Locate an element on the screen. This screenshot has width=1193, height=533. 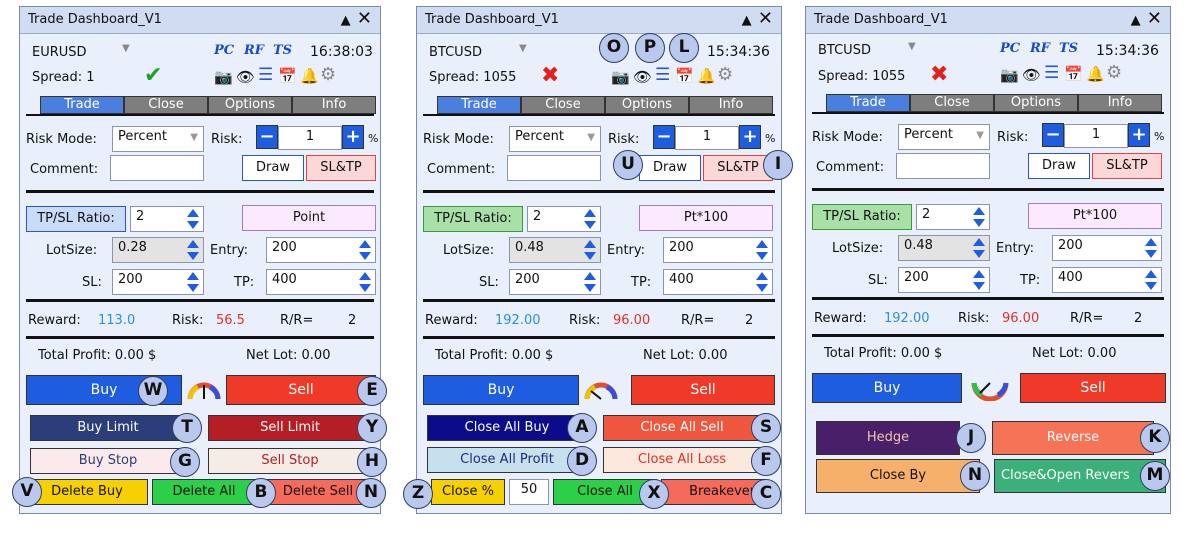
buy-stop-button: Buy Stop is located at coordinates (108, 461).